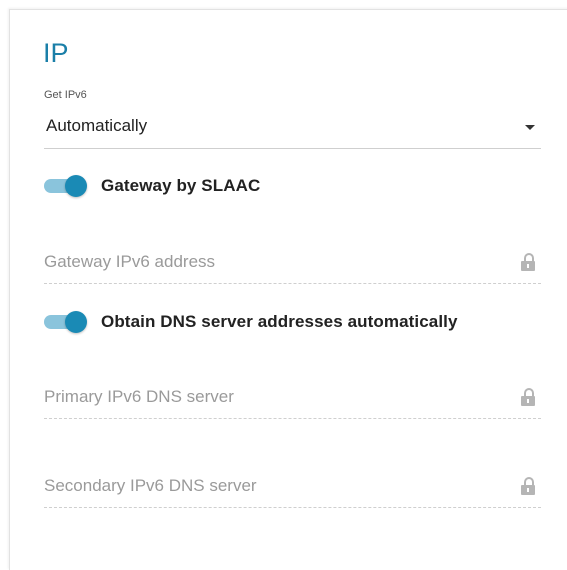 This screenshot has width=567, height=570. What do you see at coordinates (56, 53) in the screenshot?
I see `section-title: IP` at bounding box center [56, 53].